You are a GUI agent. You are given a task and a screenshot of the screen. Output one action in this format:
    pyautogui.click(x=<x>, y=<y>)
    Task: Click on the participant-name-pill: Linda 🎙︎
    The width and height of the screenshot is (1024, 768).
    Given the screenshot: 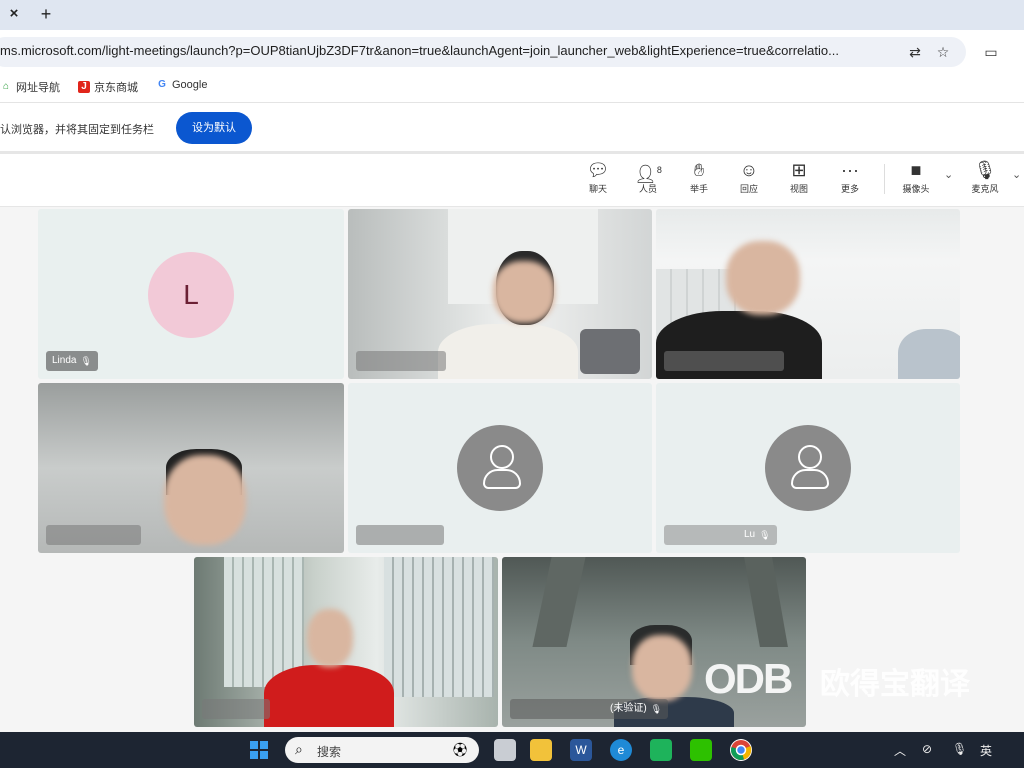 What is the action you would take?
    pyautogui.click(x=72, y=361)
    